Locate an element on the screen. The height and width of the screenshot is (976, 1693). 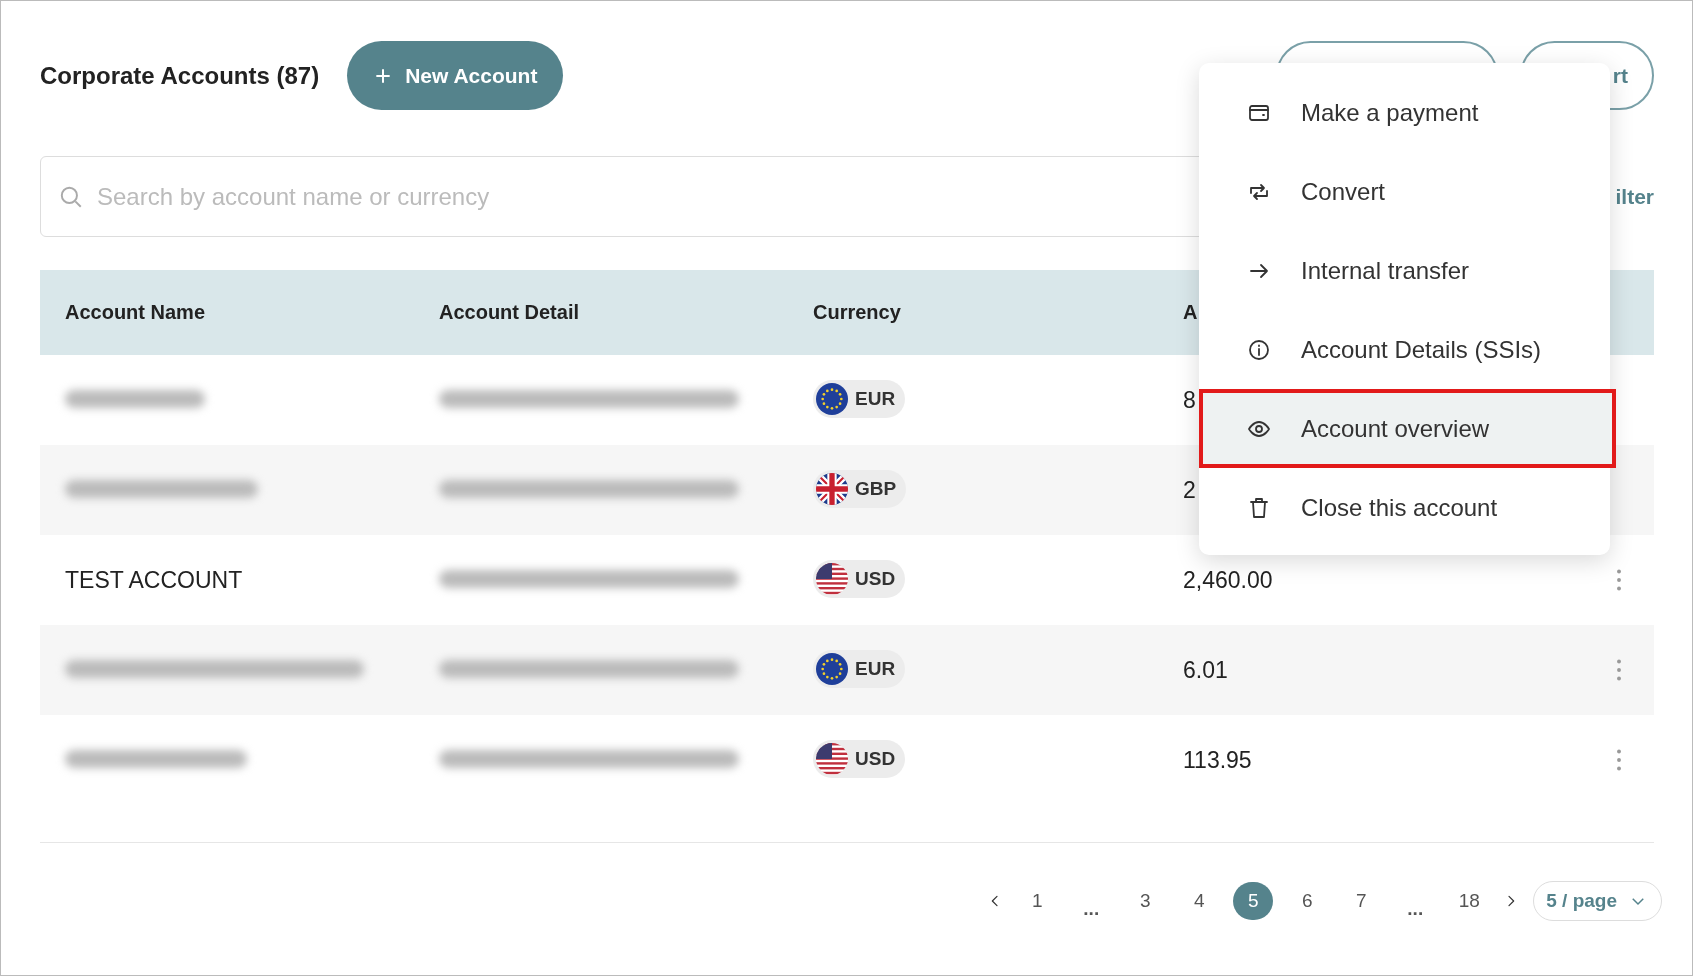
menu-item: Account overview is located at coordinates (1407, 428).